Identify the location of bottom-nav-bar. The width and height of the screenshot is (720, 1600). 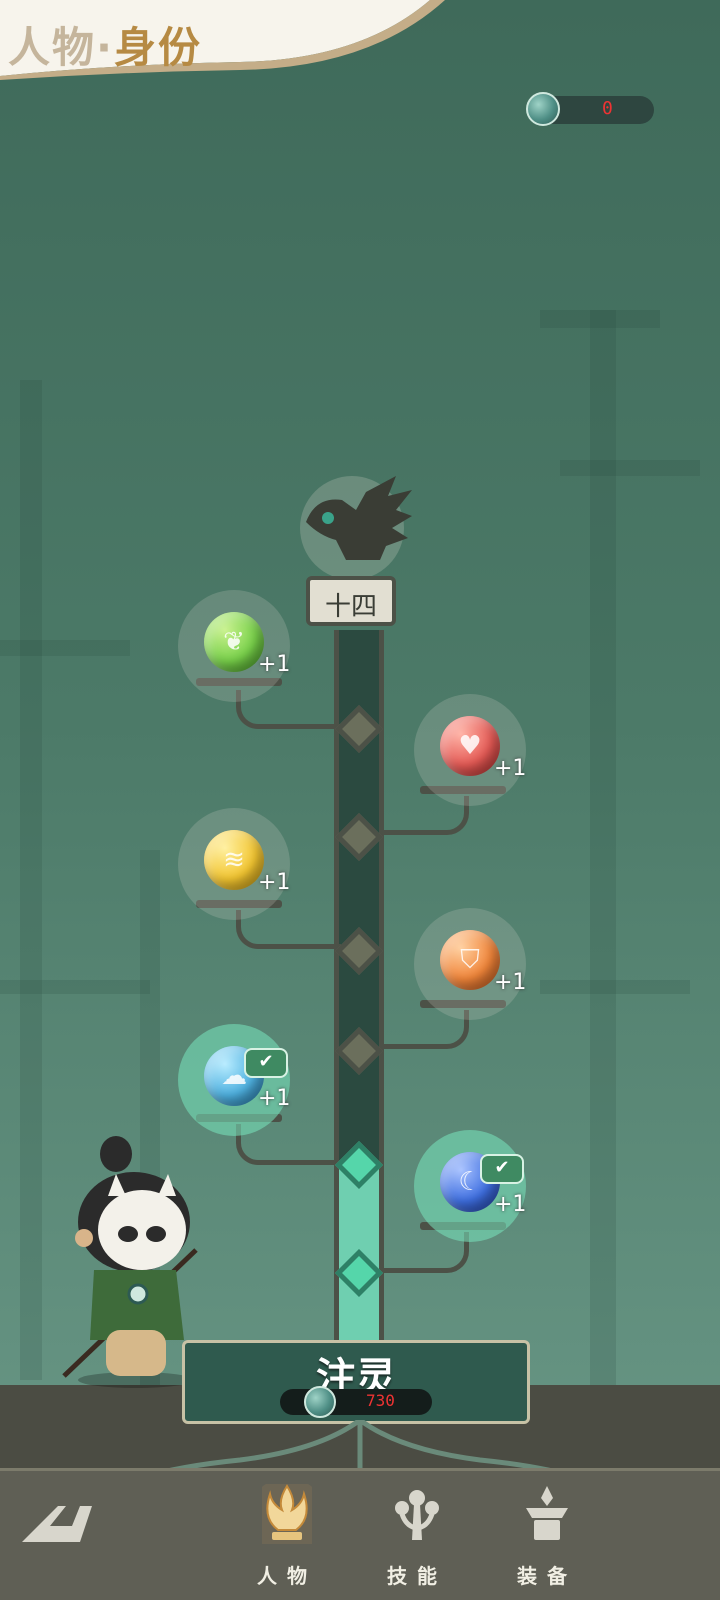
(360, 1534).